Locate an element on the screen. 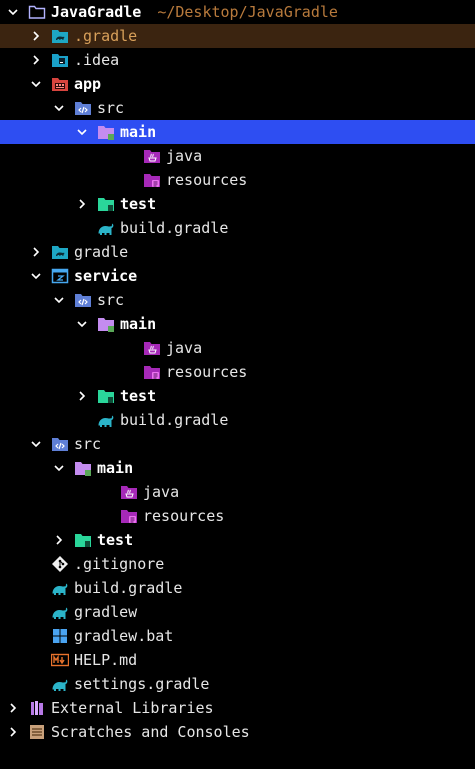 Image resolution: width=475 pixels, height=769 pixels. tree-row-scratches-and-consoles: Scratches and Consoles is located at coordinates (237, 732).